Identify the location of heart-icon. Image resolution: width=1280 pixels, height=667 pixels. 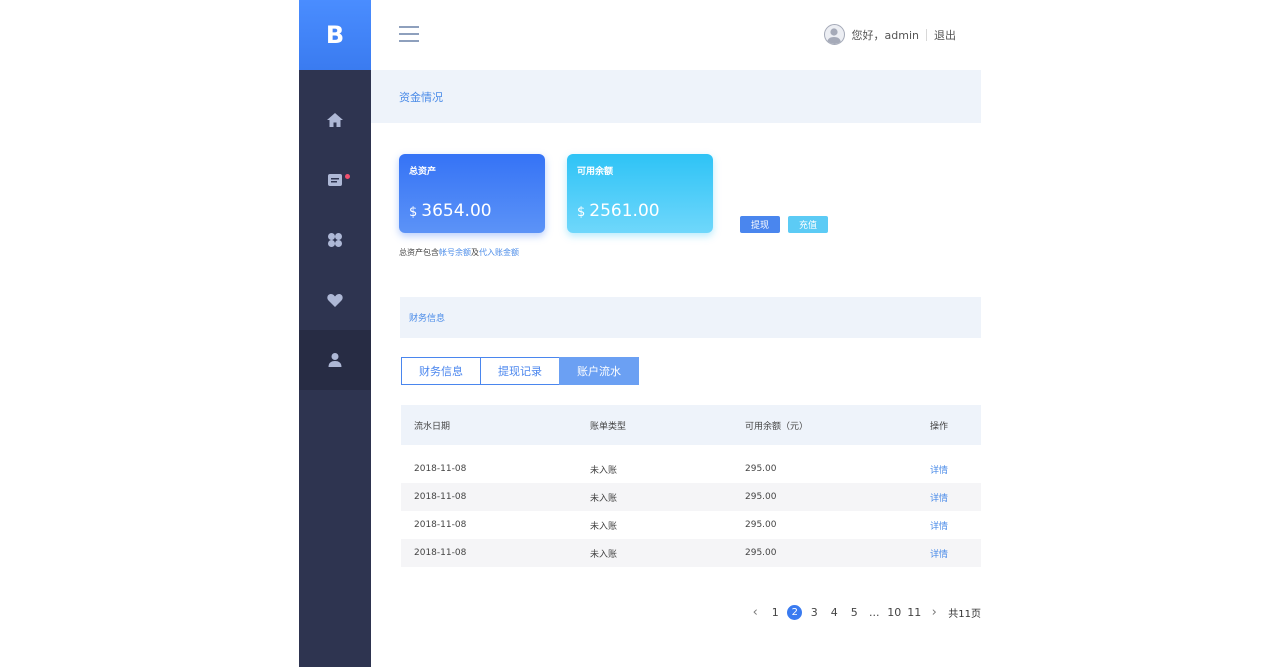
(335, 300).